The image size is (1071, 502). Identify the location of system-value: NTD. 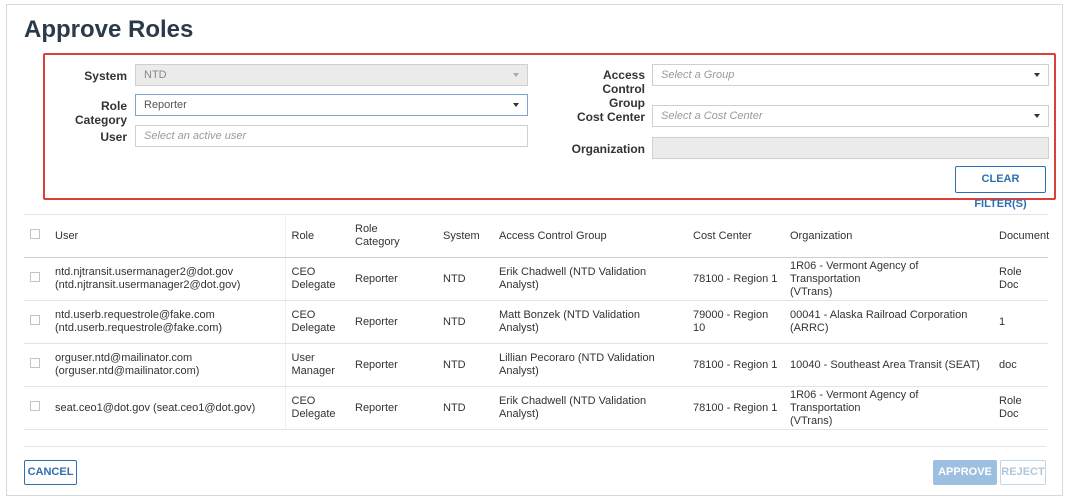
(155, 75).